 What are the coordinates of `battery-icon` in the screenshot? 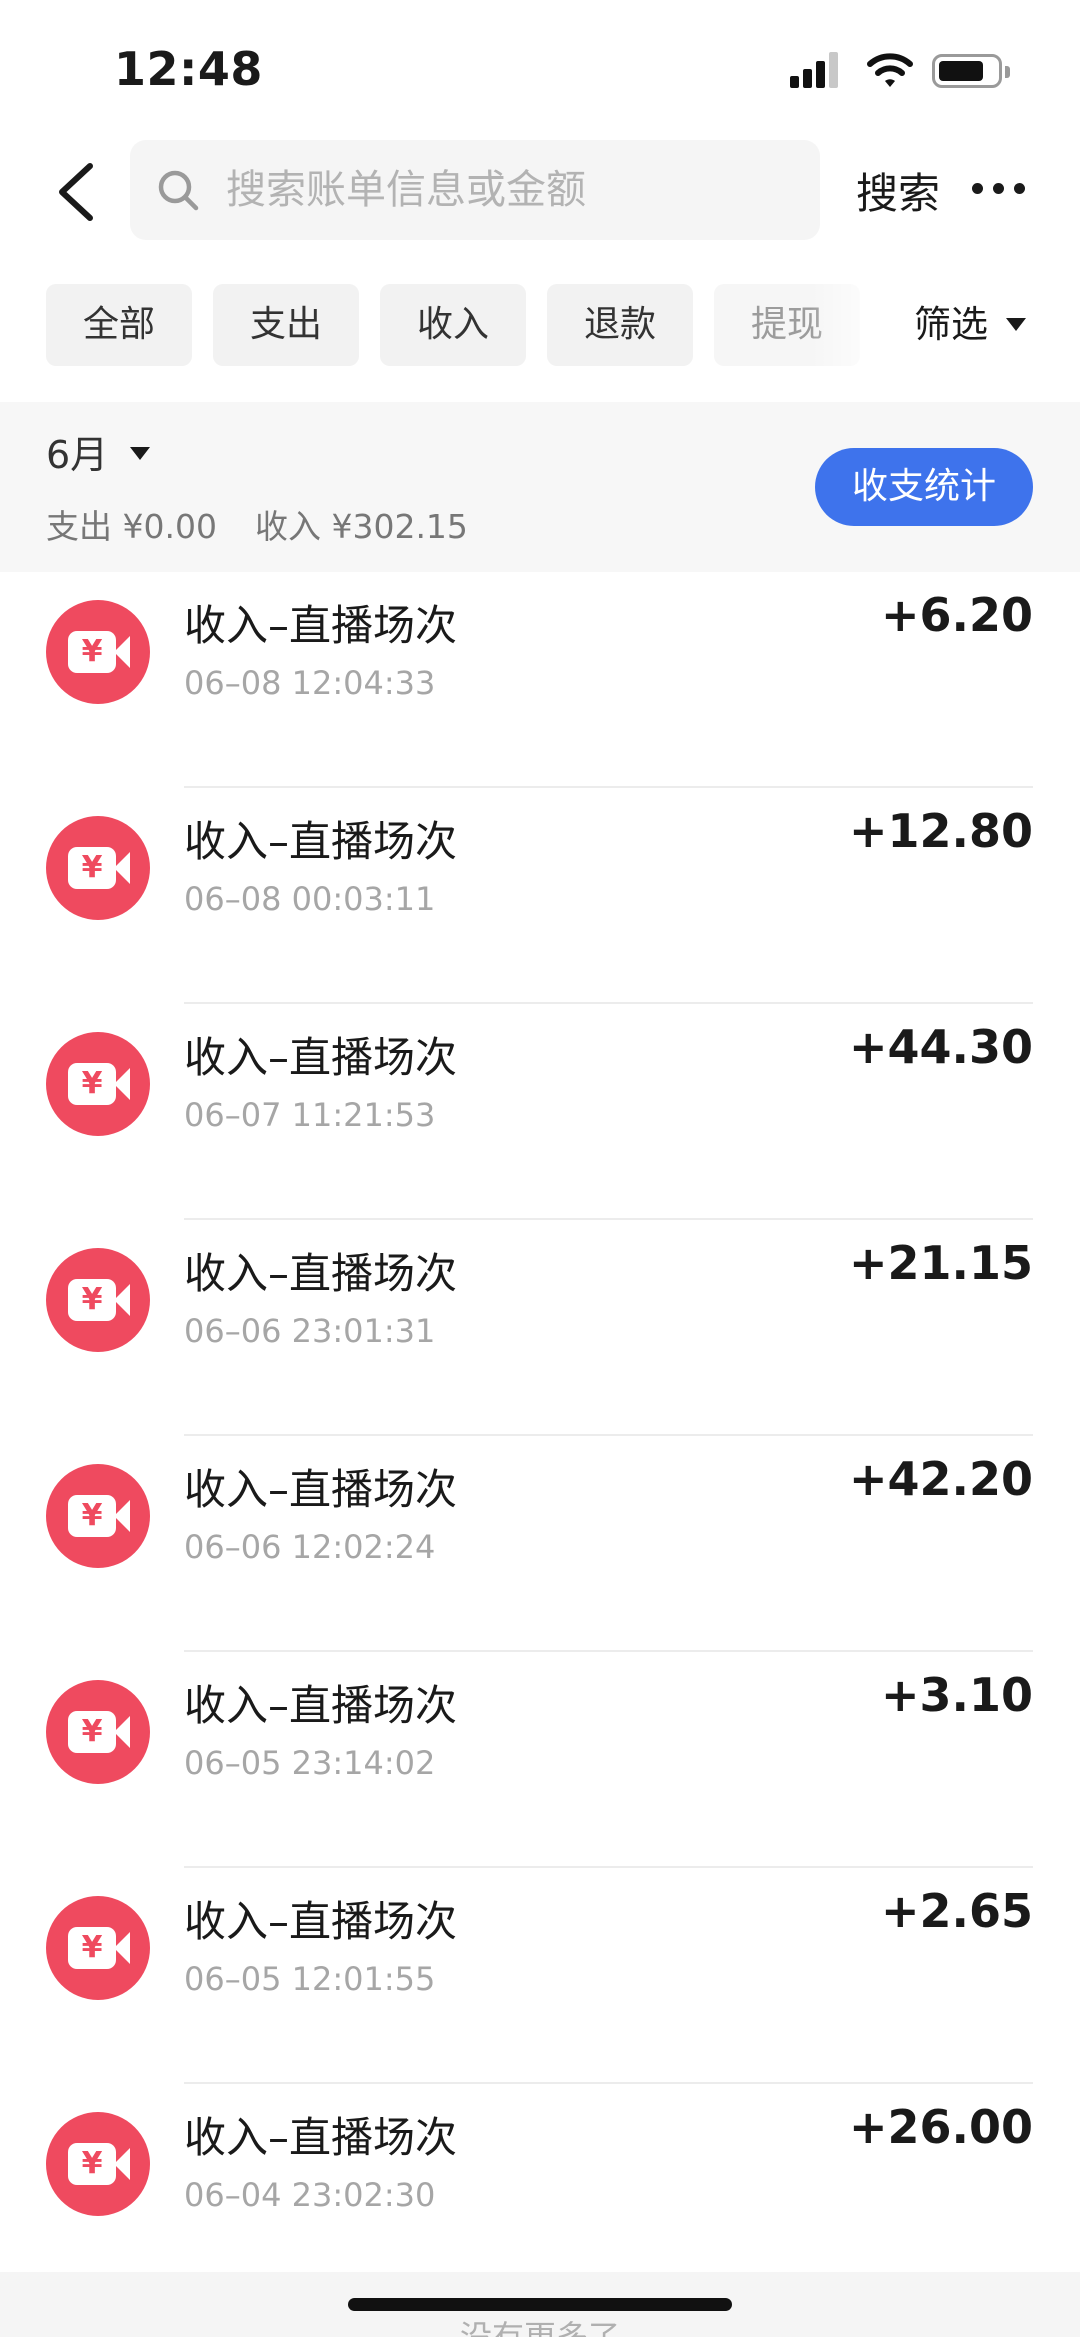 It's located at (971, 71).